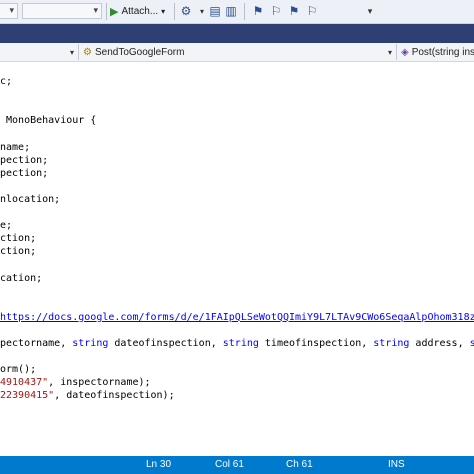 This screenshot has height=474, width=474. I want to click on status-bar: Ln 30 Col 61 Ch 61 INS, so click(237, 465).